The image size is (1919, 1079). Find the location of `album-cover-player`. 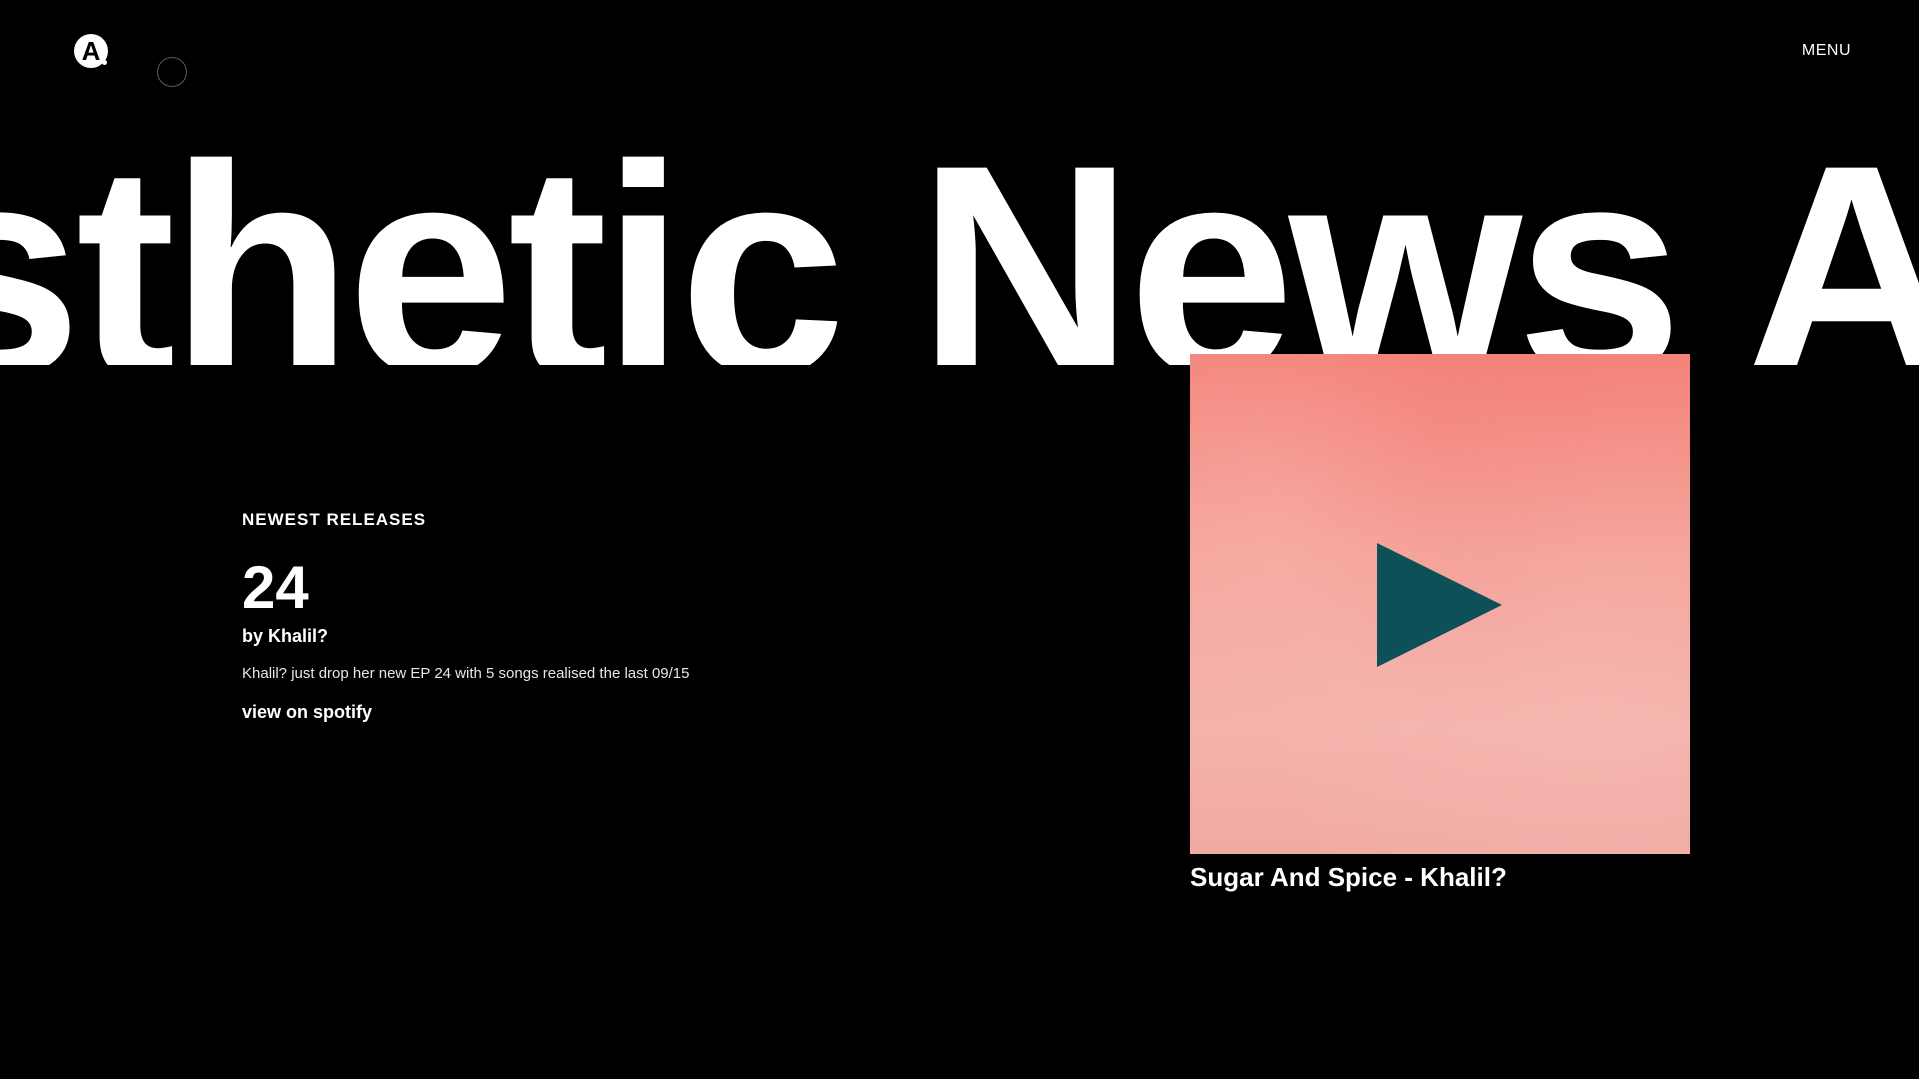

album-cover-player is located at coordinates (1440, 604).